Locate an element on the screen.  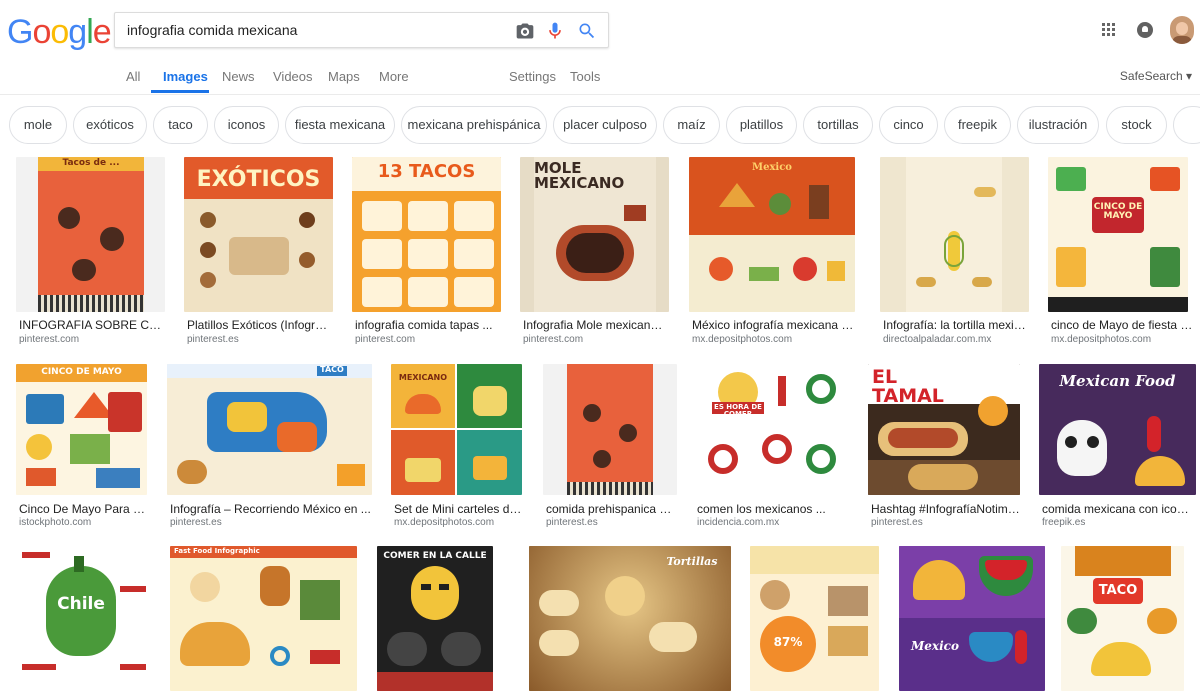
tab-videos: Videos is located at coordinates (293, 76).